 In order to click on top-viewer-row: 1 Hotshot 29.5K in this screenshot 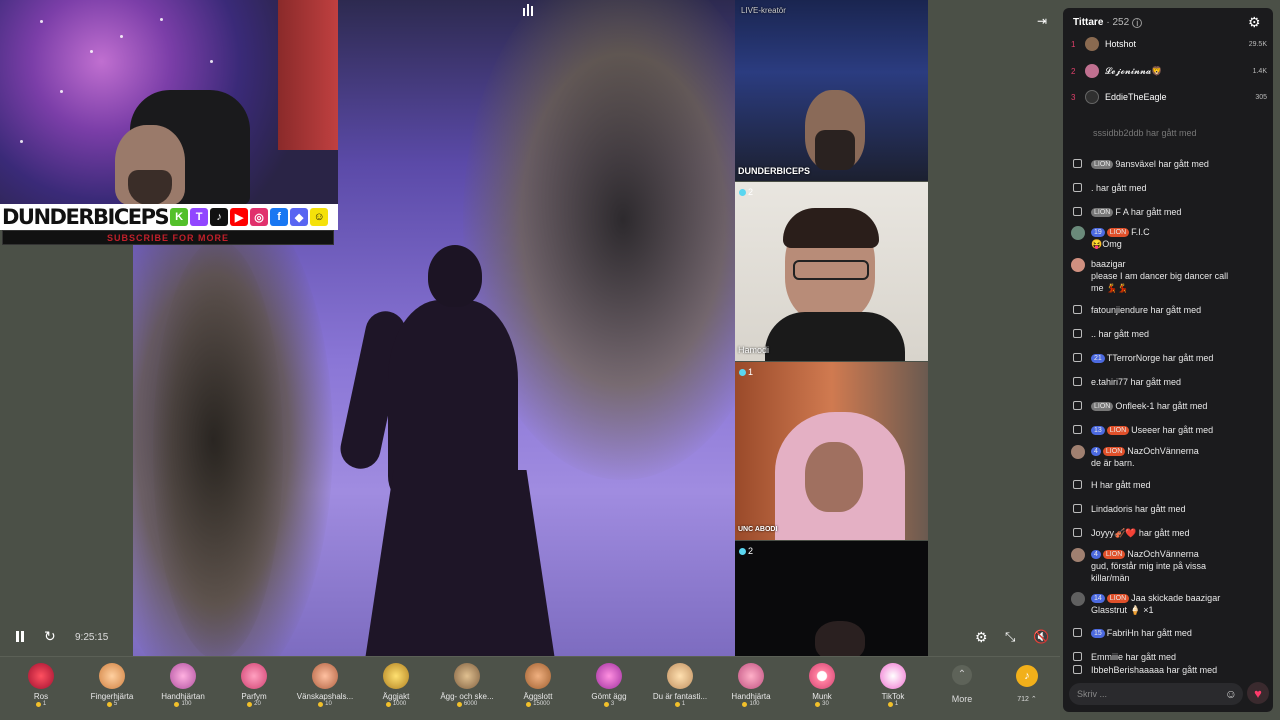, I will do `click(1169, 44)`.